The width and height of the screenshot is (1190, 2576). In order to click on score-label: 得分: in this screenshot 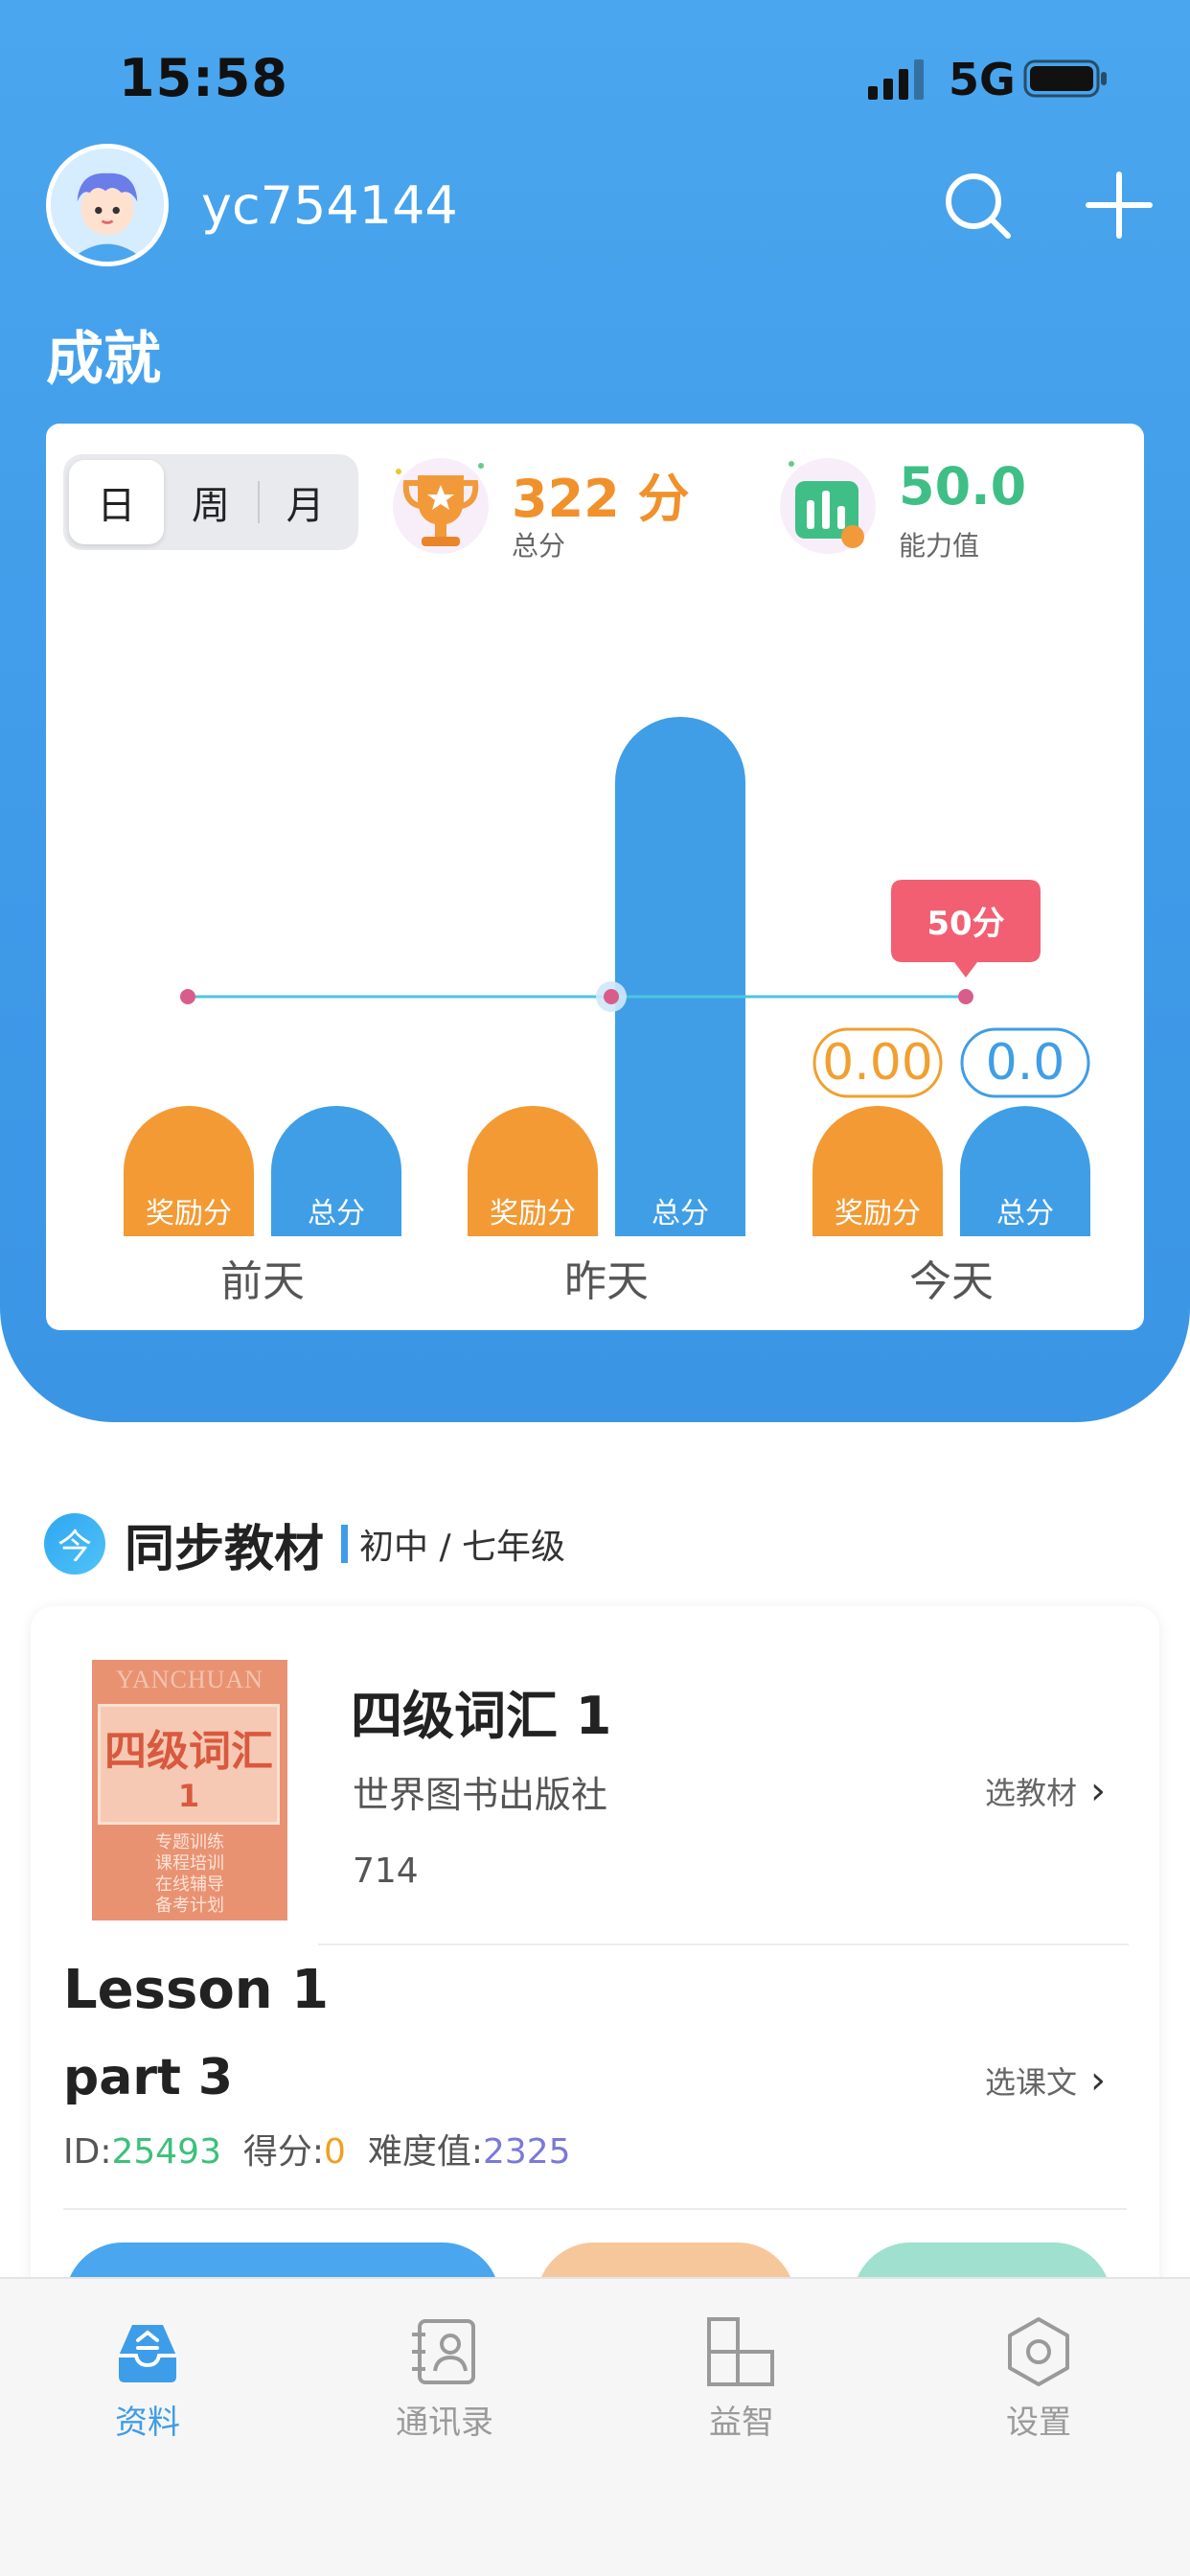, I will do `click(284, 2152)`.